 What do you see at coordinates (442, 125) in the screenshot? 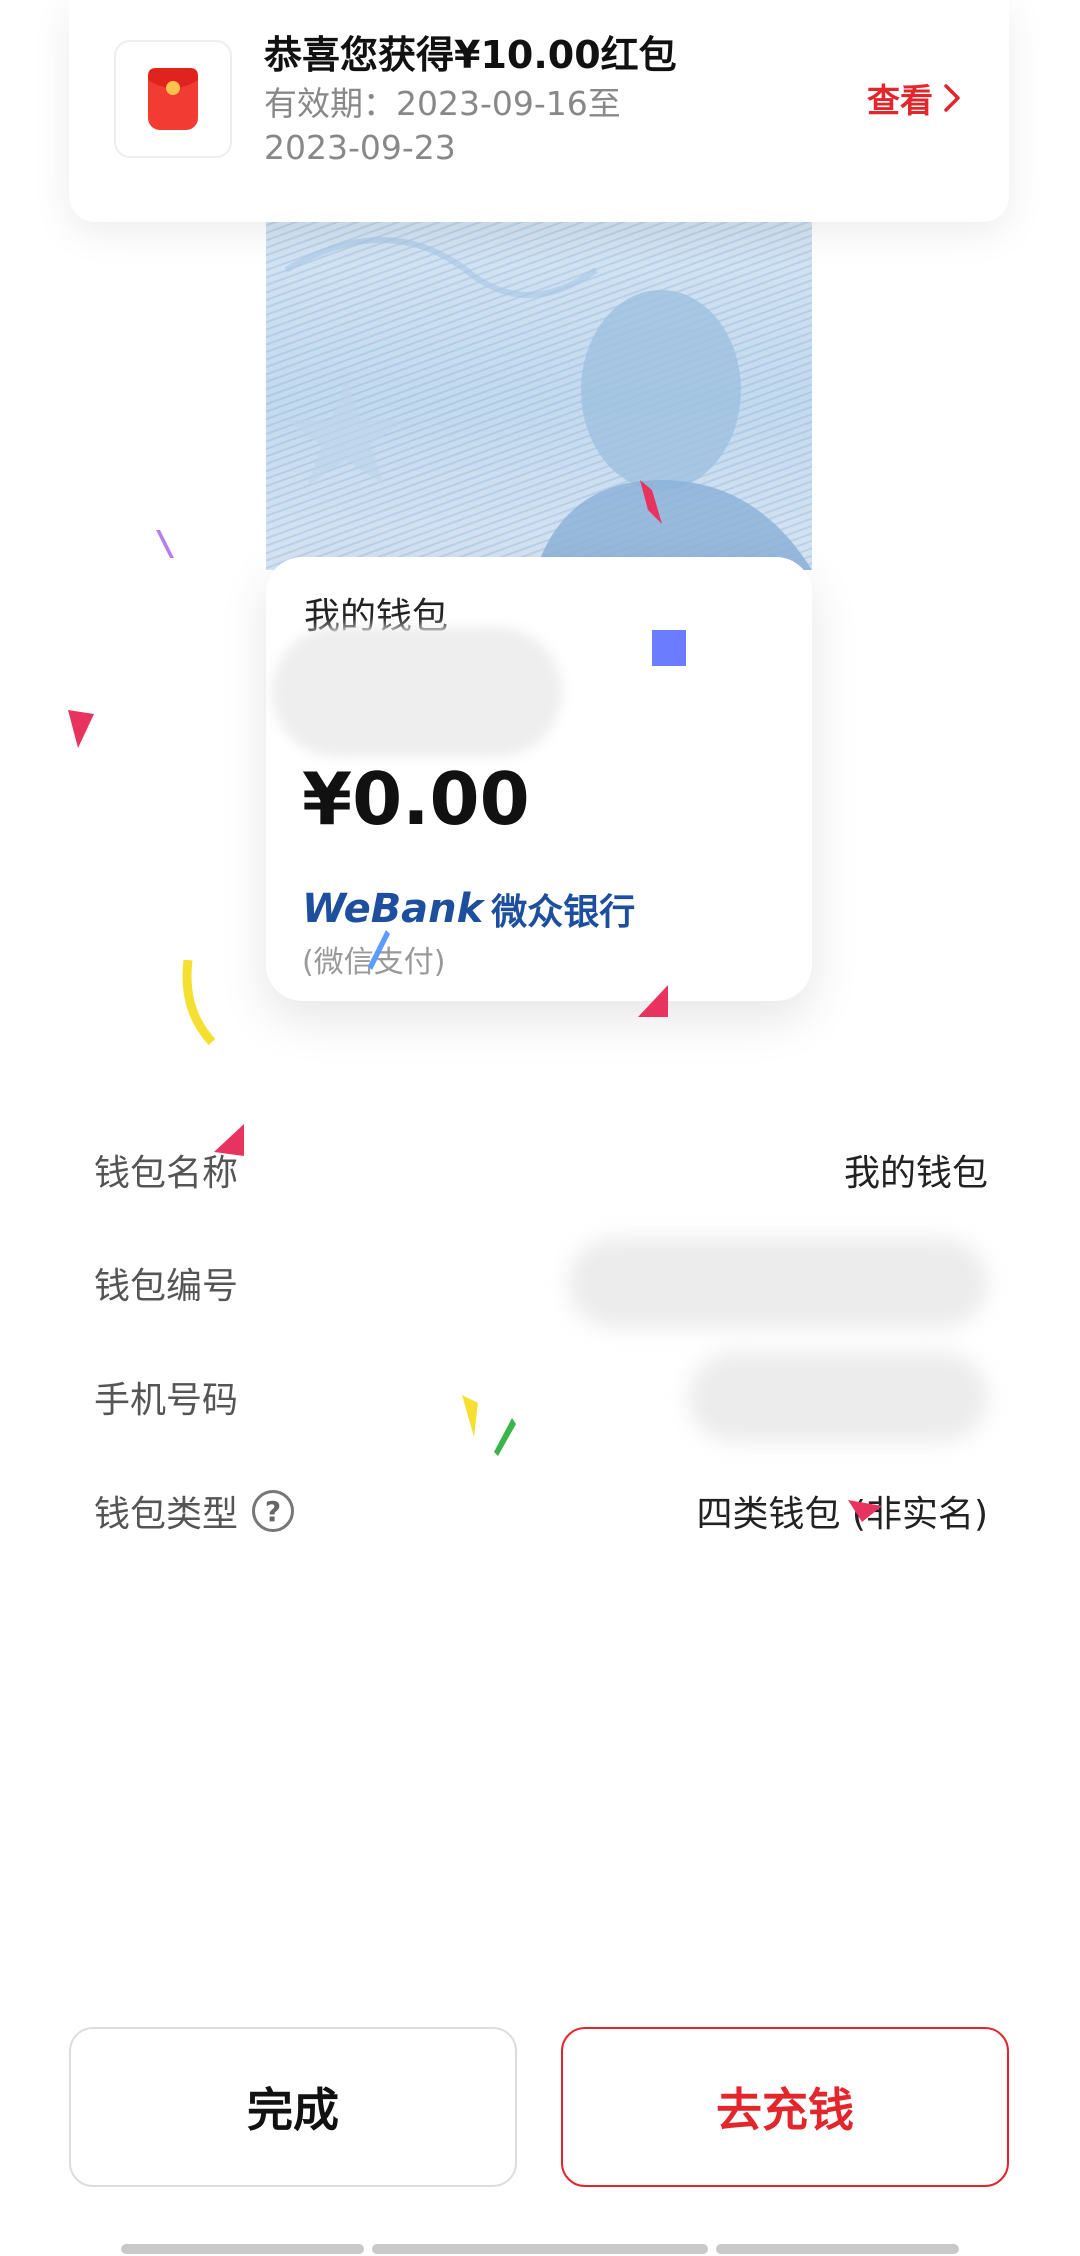
I see `notice-validity: 有效期：2023-09-16至2023-09-23` at bounding box center [442, 125].